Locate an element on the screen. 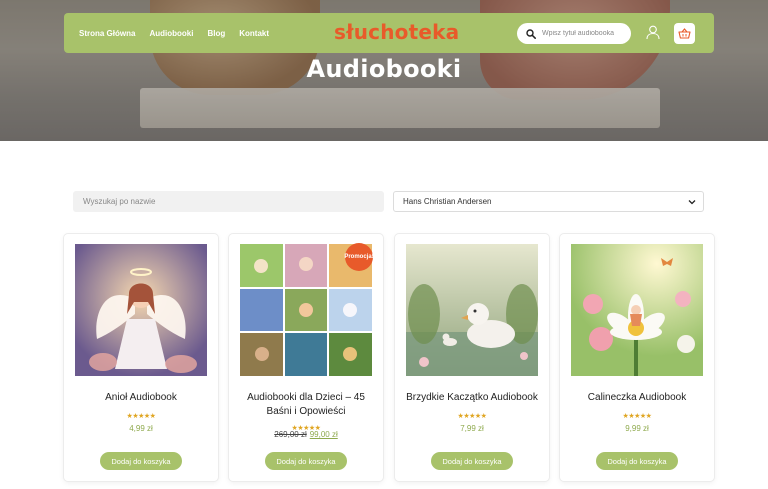  cart-button is located at coordinates (684, 33).